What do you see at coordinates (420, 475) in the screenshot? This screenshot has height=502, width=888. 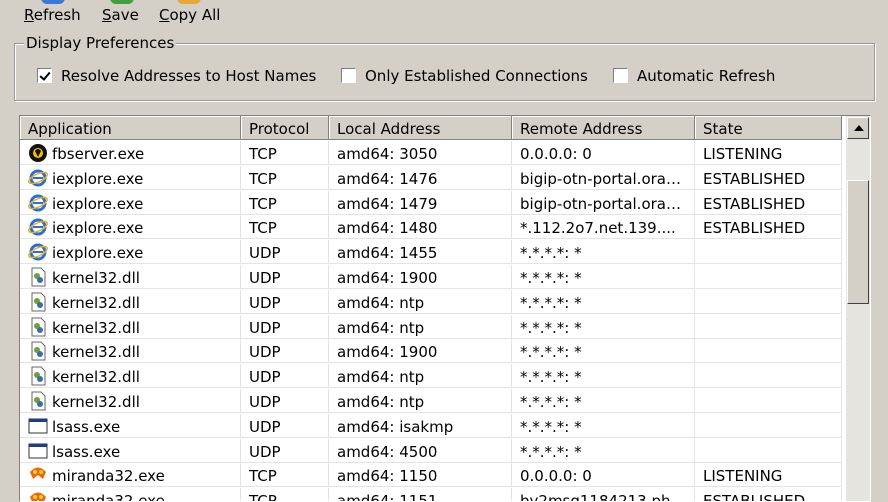 I see `cell-local-address: amd64: 1150` at bounding box center [420, 475].